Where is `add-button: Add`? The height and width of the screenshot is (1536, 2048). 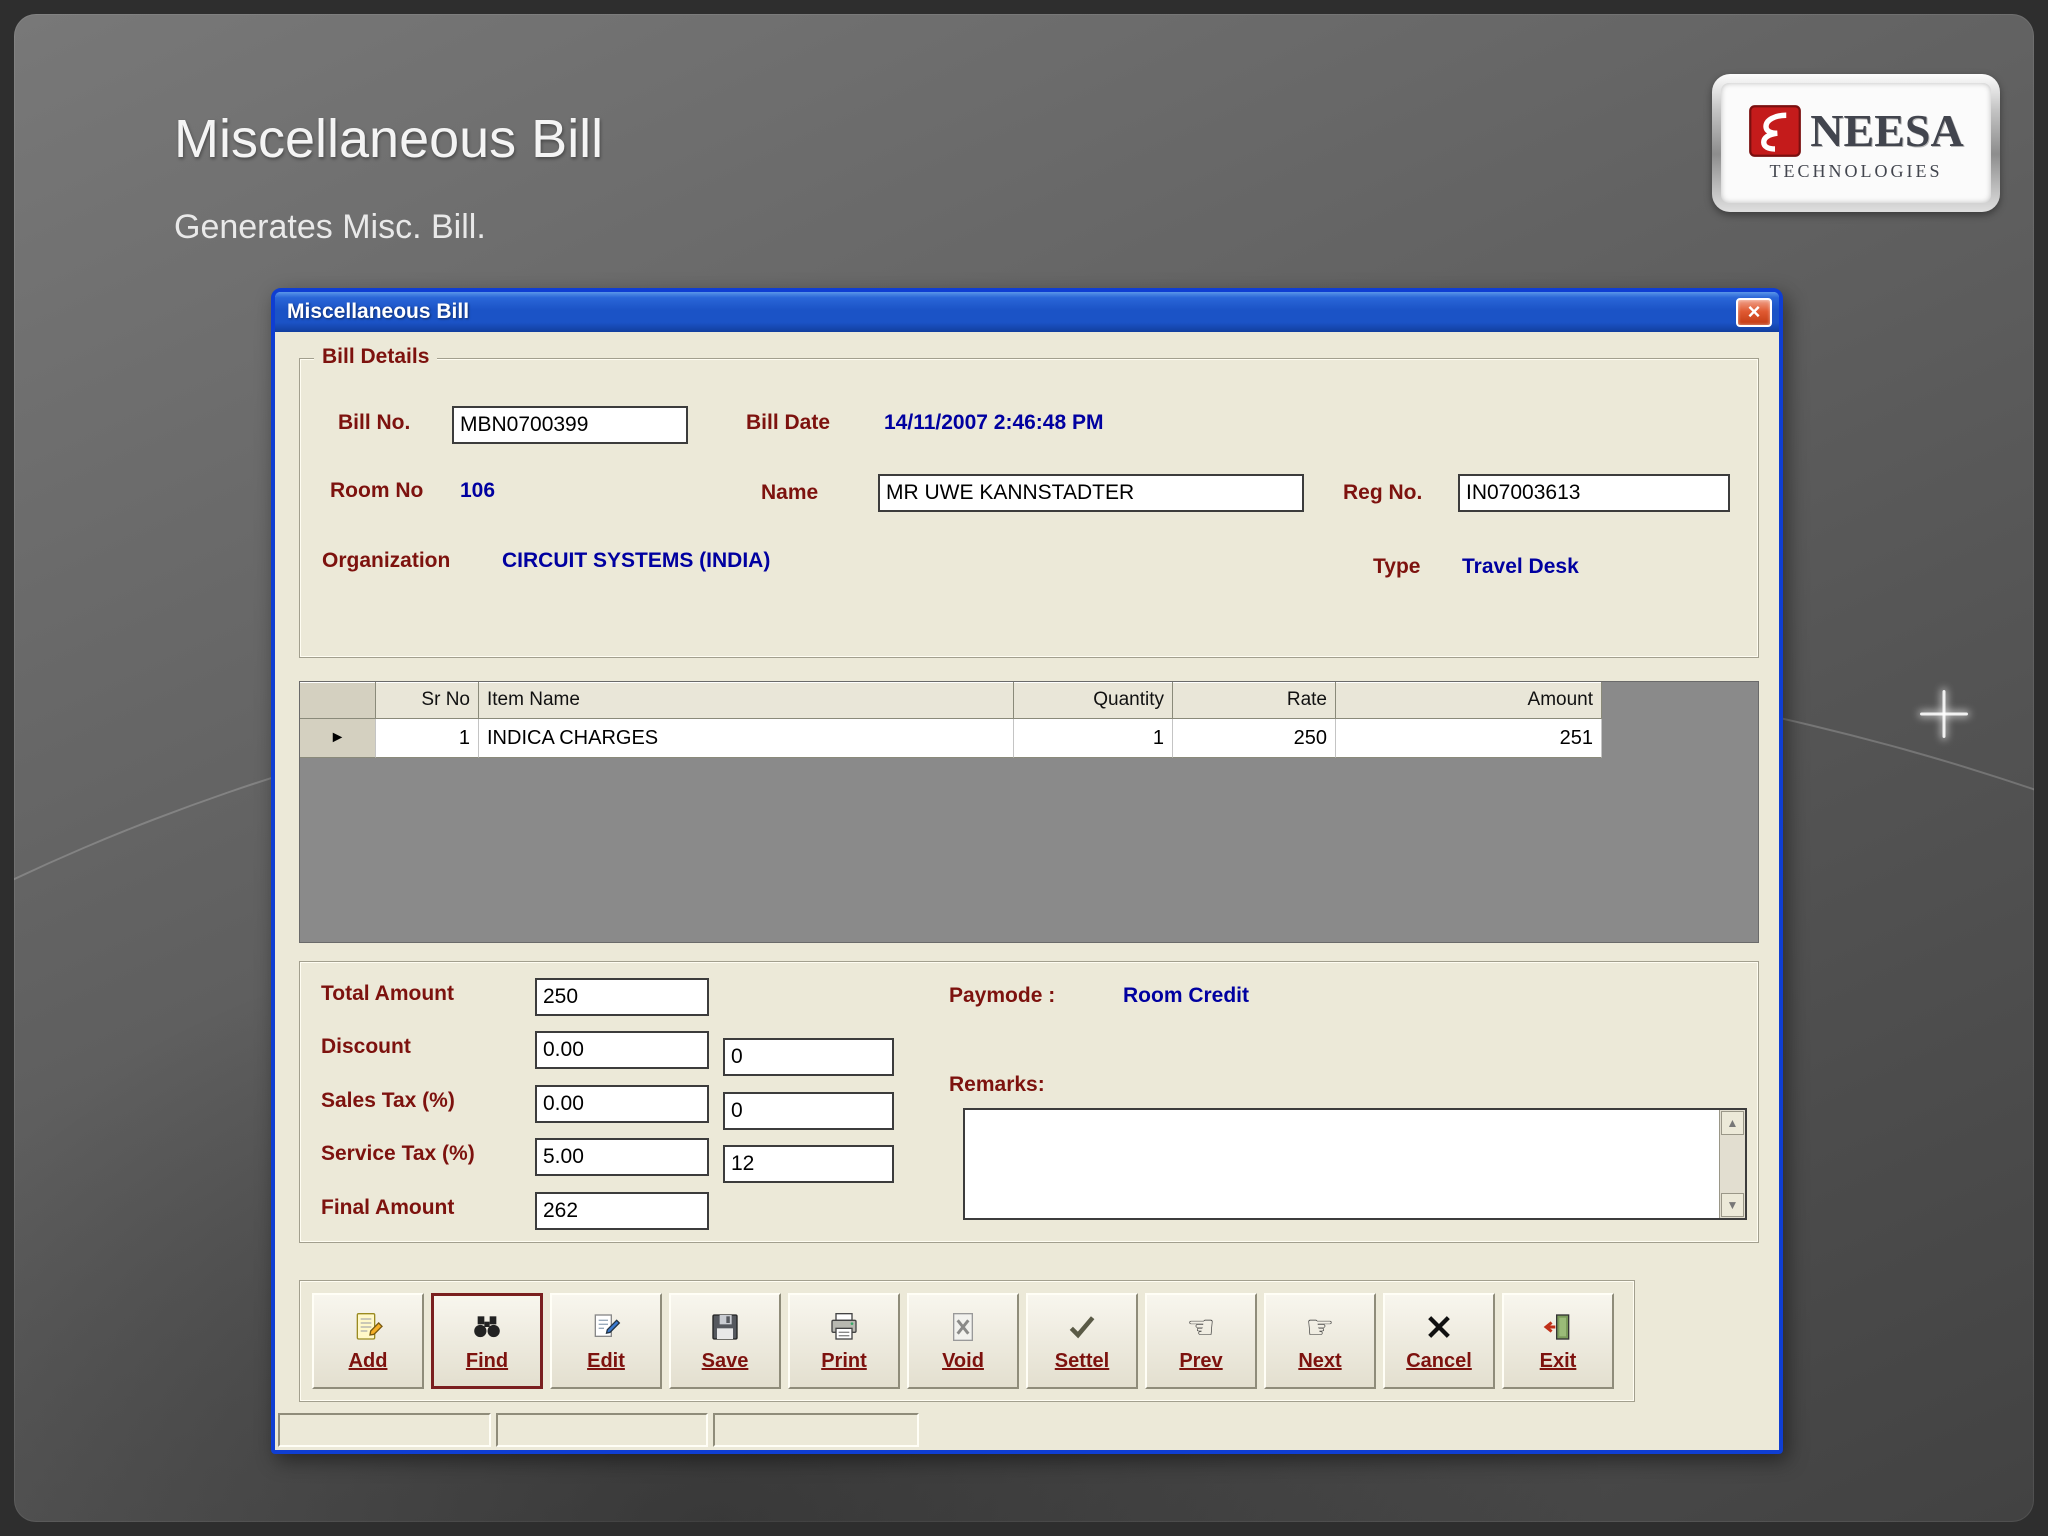 add-button: Add is located at coordinates (368, 1341).